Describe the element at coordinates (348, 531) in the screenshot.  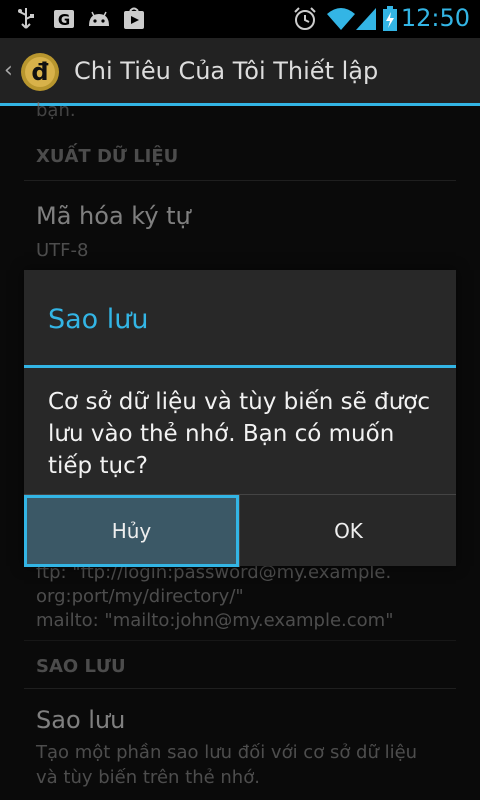
I see `ok-button: OK` at that location.